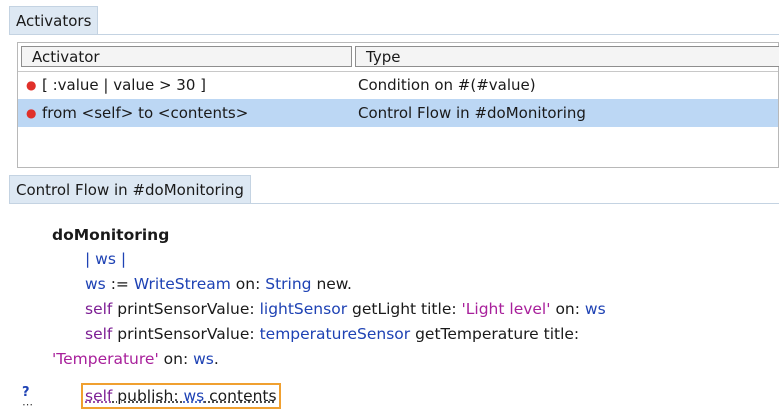 The image size is (779, 414). I want to click on type-cell: Condition on #(#value), so click(447, 85).